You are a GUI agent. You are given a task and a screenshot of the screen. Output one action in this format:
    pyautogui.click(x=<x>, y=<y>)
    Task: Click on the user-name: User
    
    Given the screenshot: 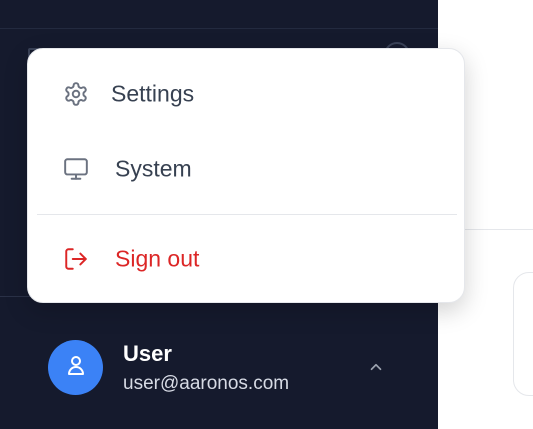 What is the action you would take?
    pyautogui.click(x=147, y=353)
    